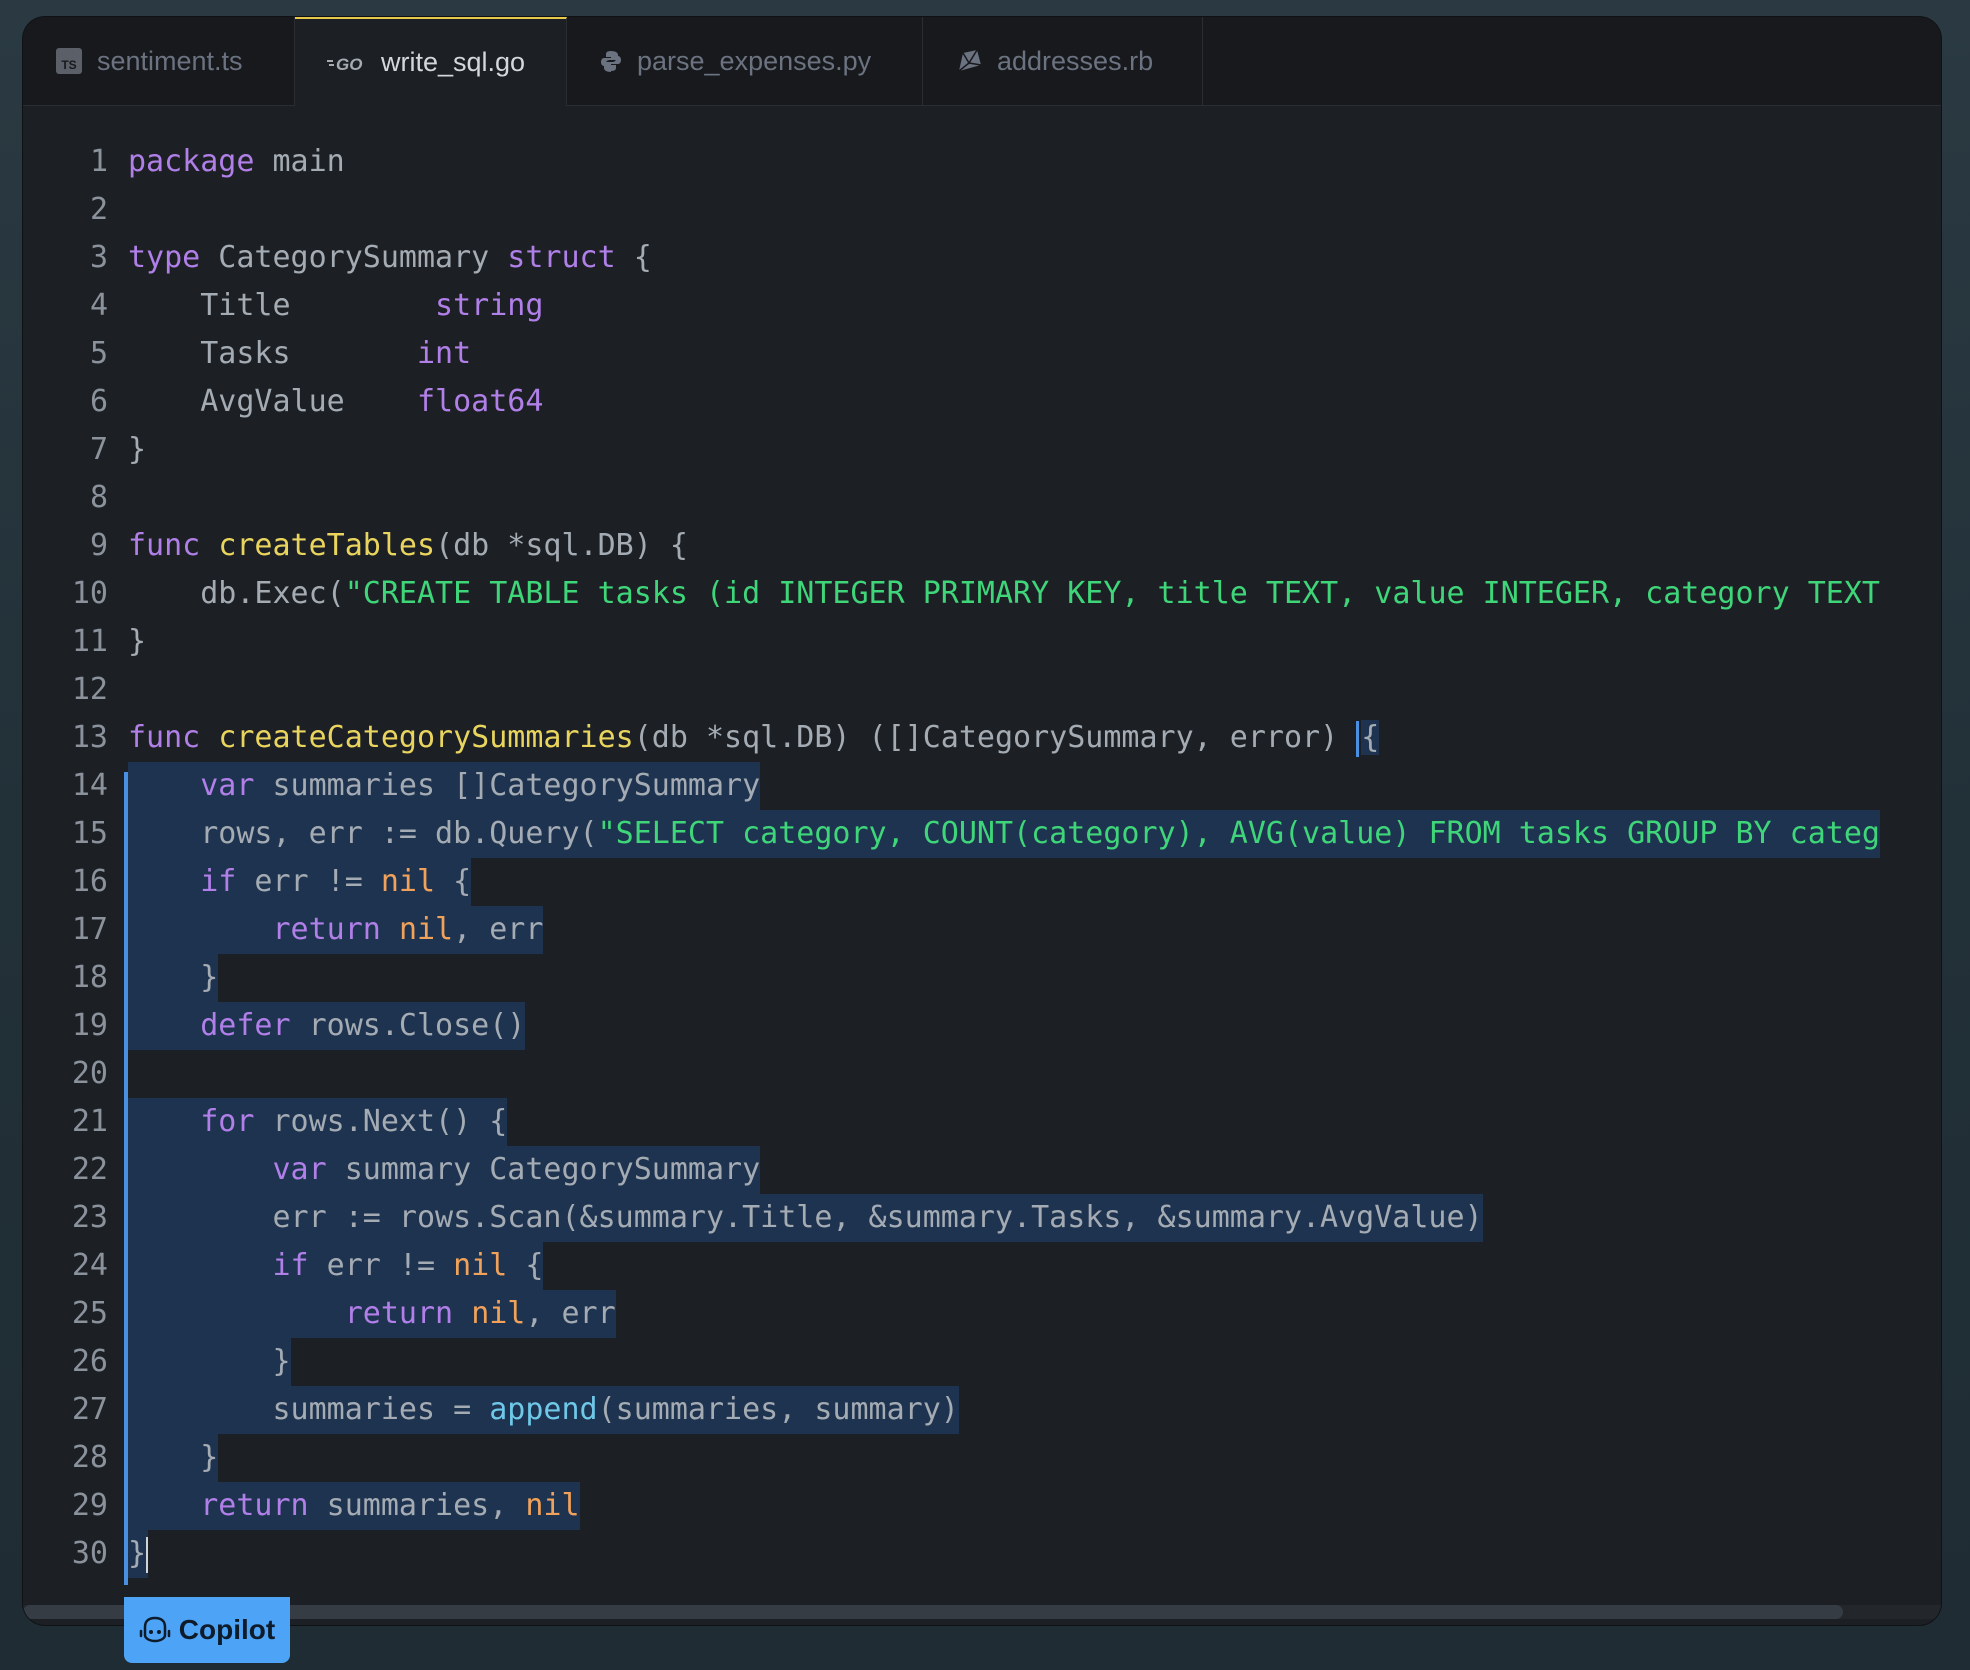 Image resolution: width=1970 pixels, height=1670 pixels. What do you see at coordinates (982, 930) in the screenshot?
I see `code-line: 17 return nil, err` at bounding box center [982, 930].